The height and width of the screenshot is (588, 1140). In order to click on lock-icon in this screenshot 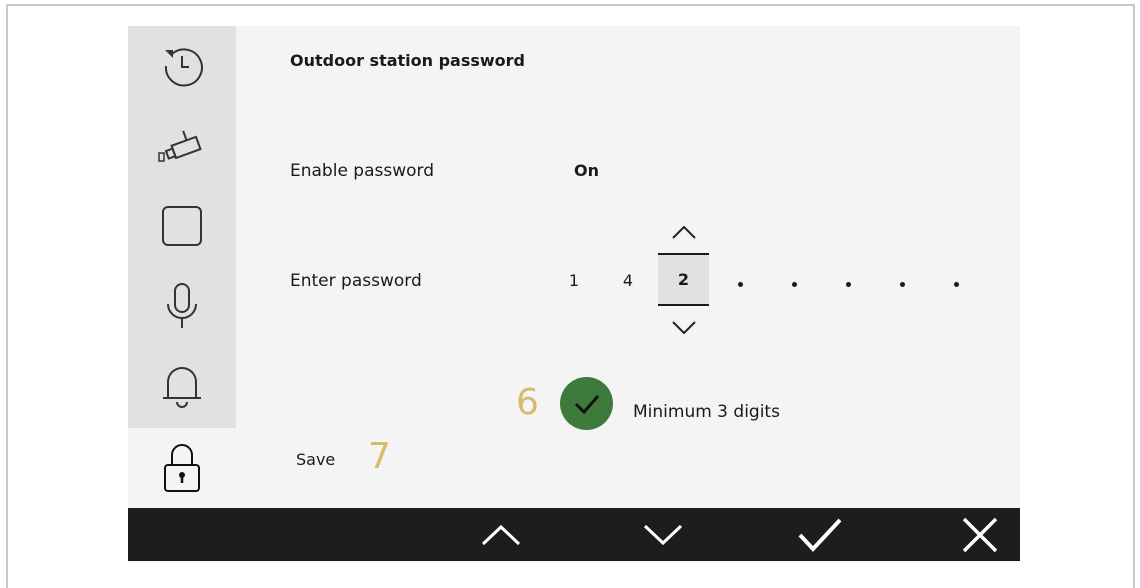, I will do `click(182, 468)`.